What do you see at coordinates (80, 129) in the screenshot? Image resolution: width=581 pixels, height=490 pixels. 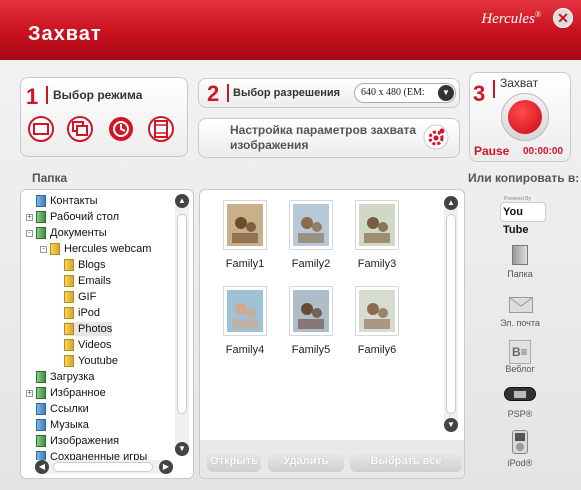 I see `multi-frame-icon` at bounding box center [80, 129].